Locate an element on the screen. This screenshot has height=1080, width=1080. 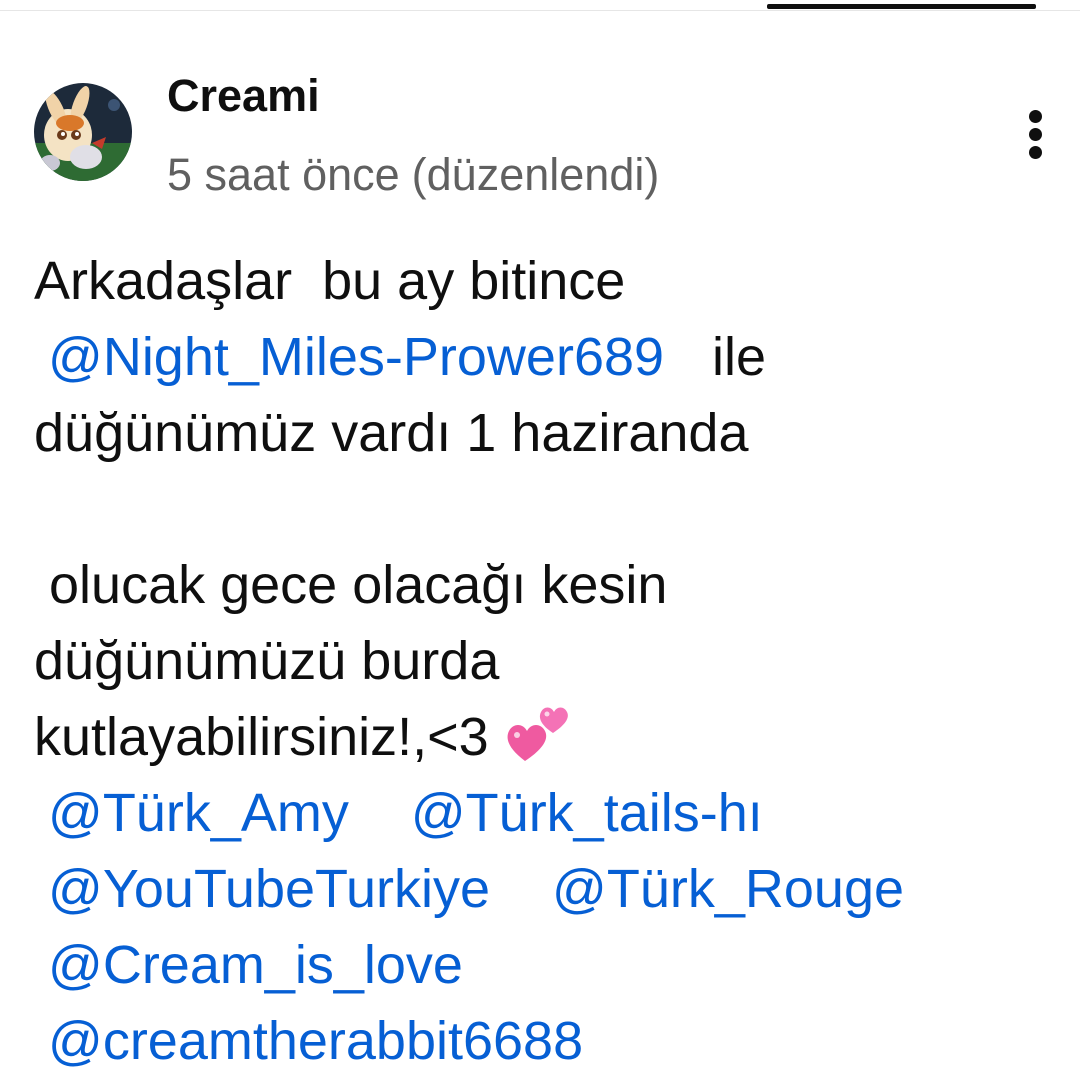
comment-line: kutlayabilirsiniz!,<3 is located at coordinates (549, 737).